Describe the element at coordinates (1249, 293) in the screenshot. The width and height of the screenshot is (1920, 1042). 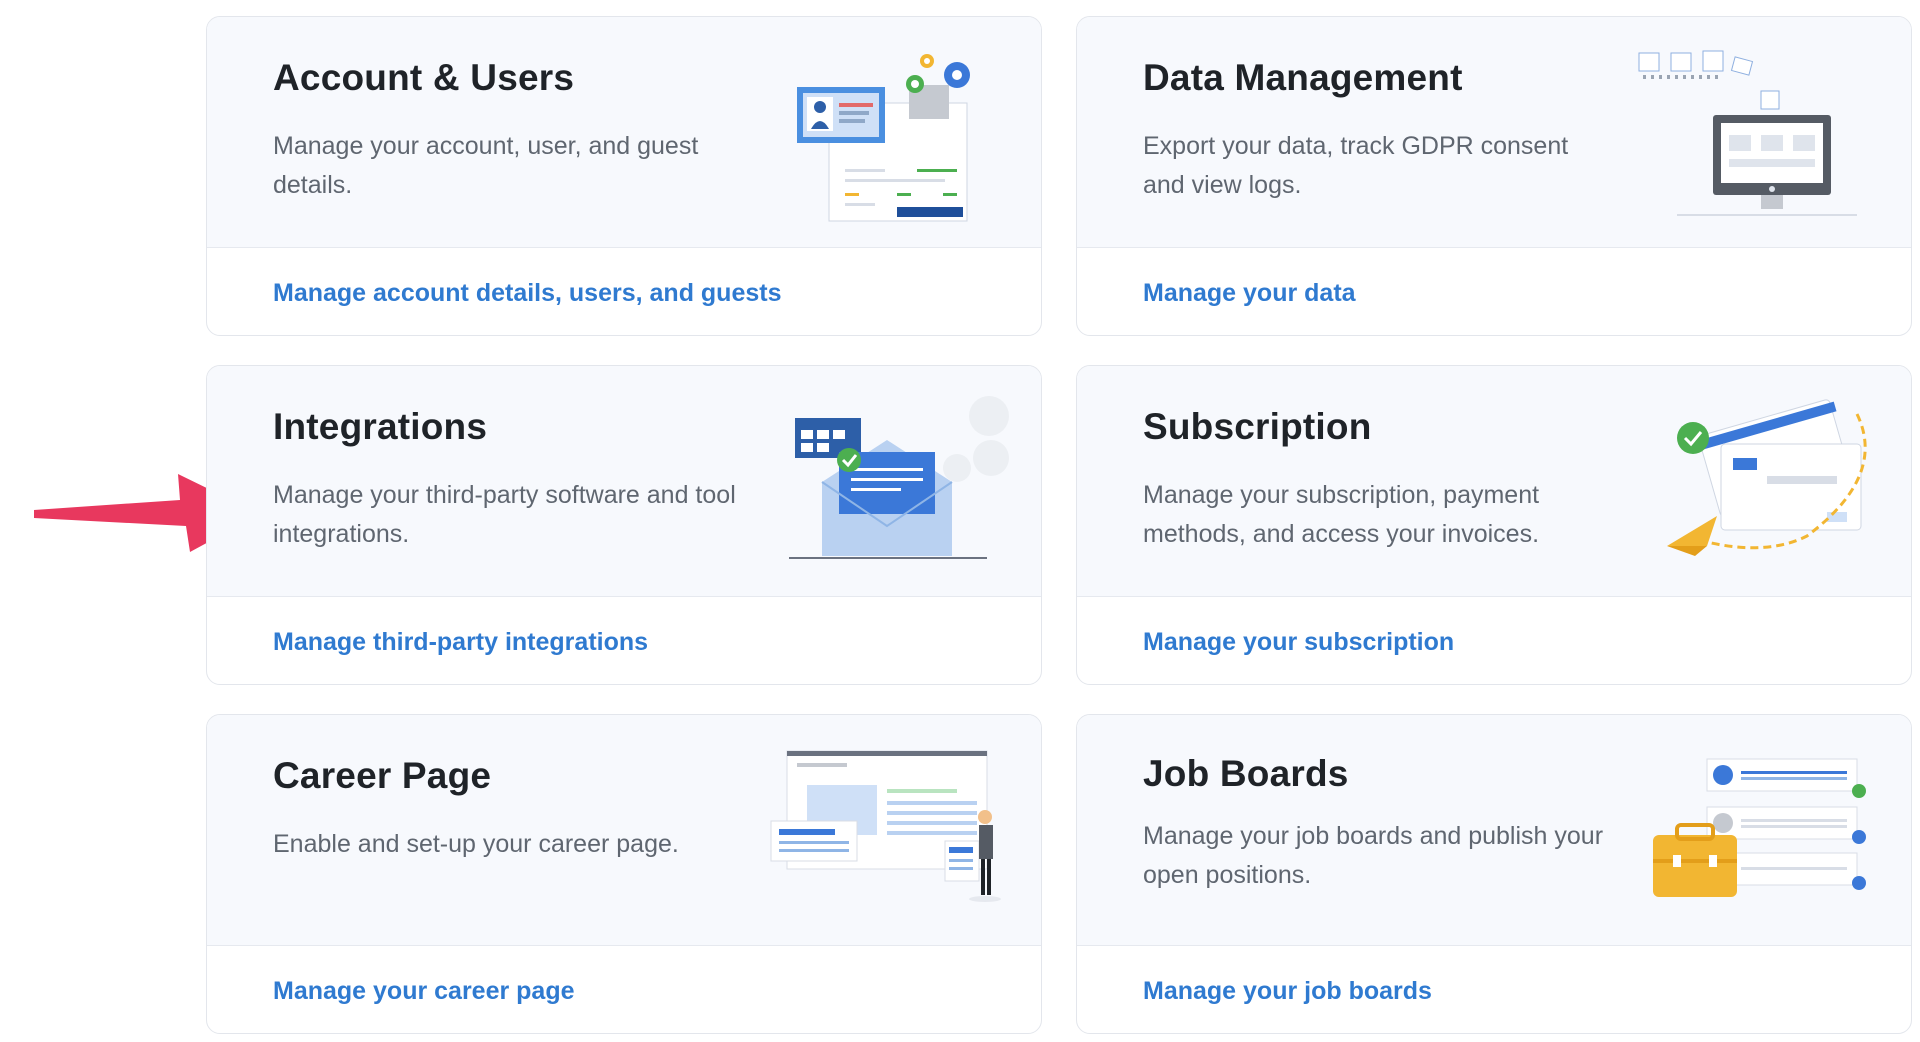
I see `manage-data-link: Manage your data` at that location.